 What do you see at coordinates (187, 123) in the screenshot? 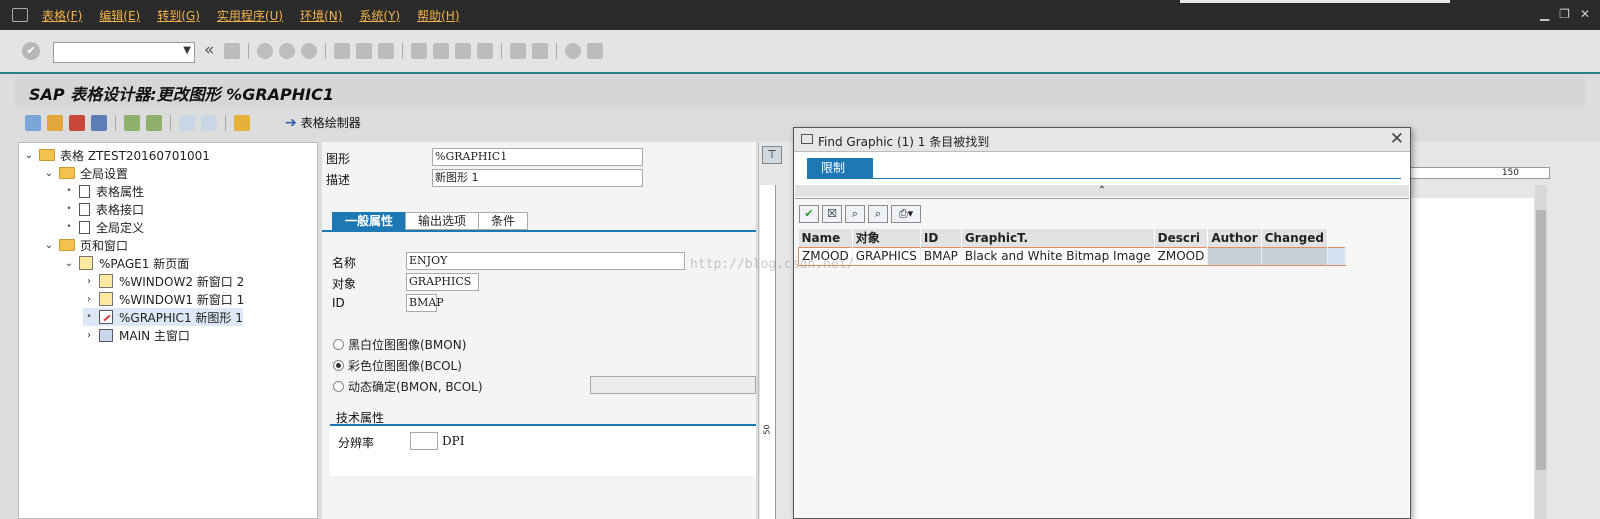
I see `undo-icon` at bounding box center [187, 123].